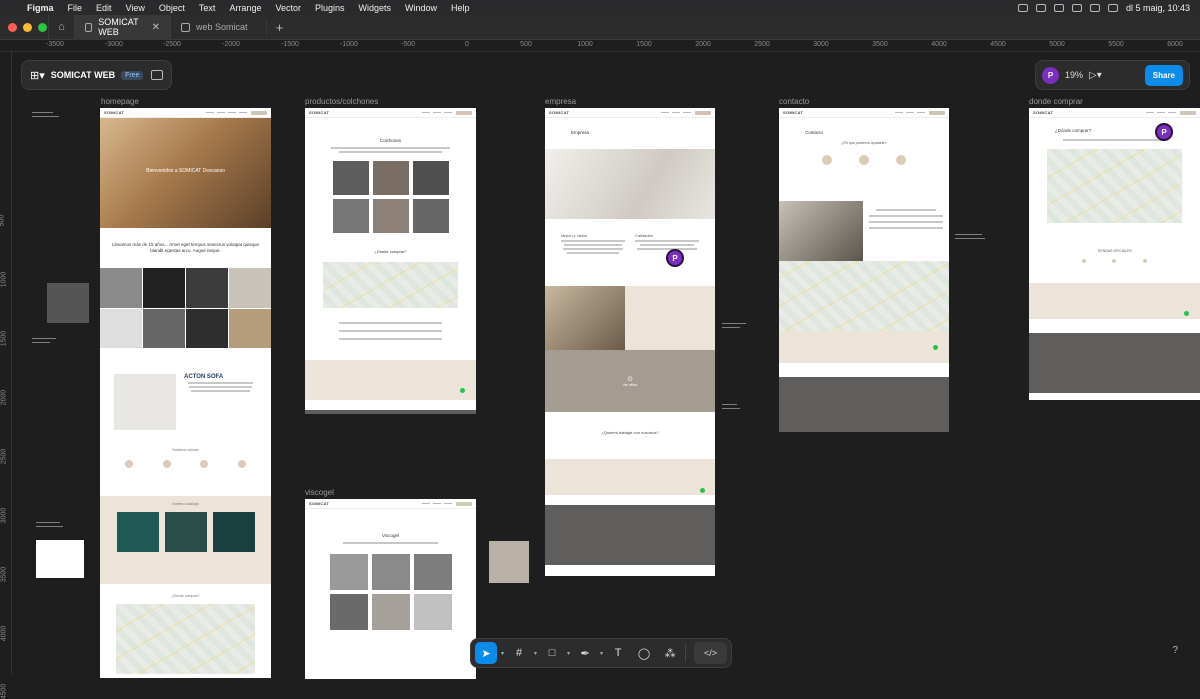  What do you see at coordinates (40, 8) in the screenshot?
I see `menu-app-figma: Figma` at bounding box center [40, 8].